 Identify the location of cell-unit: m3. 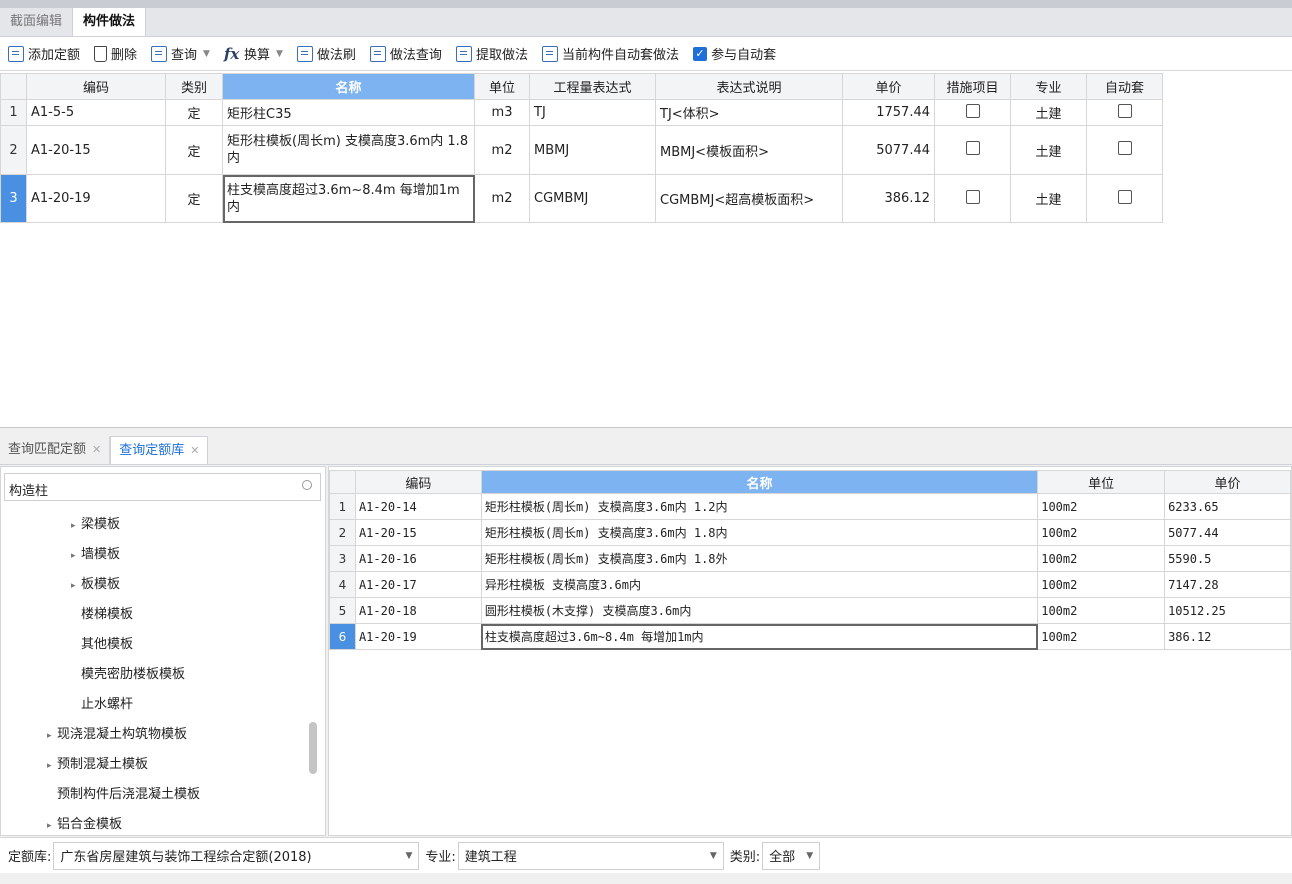
(502, 112).